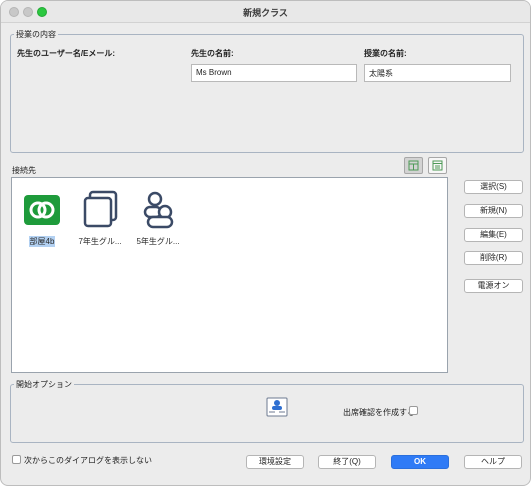 The width and height of the screenshot is (531, 486). What do you see at coordinates (212, 53) in the screenshot?
I see `teacher-name-label: 先生の名前:` at bounding box center [212, 53].